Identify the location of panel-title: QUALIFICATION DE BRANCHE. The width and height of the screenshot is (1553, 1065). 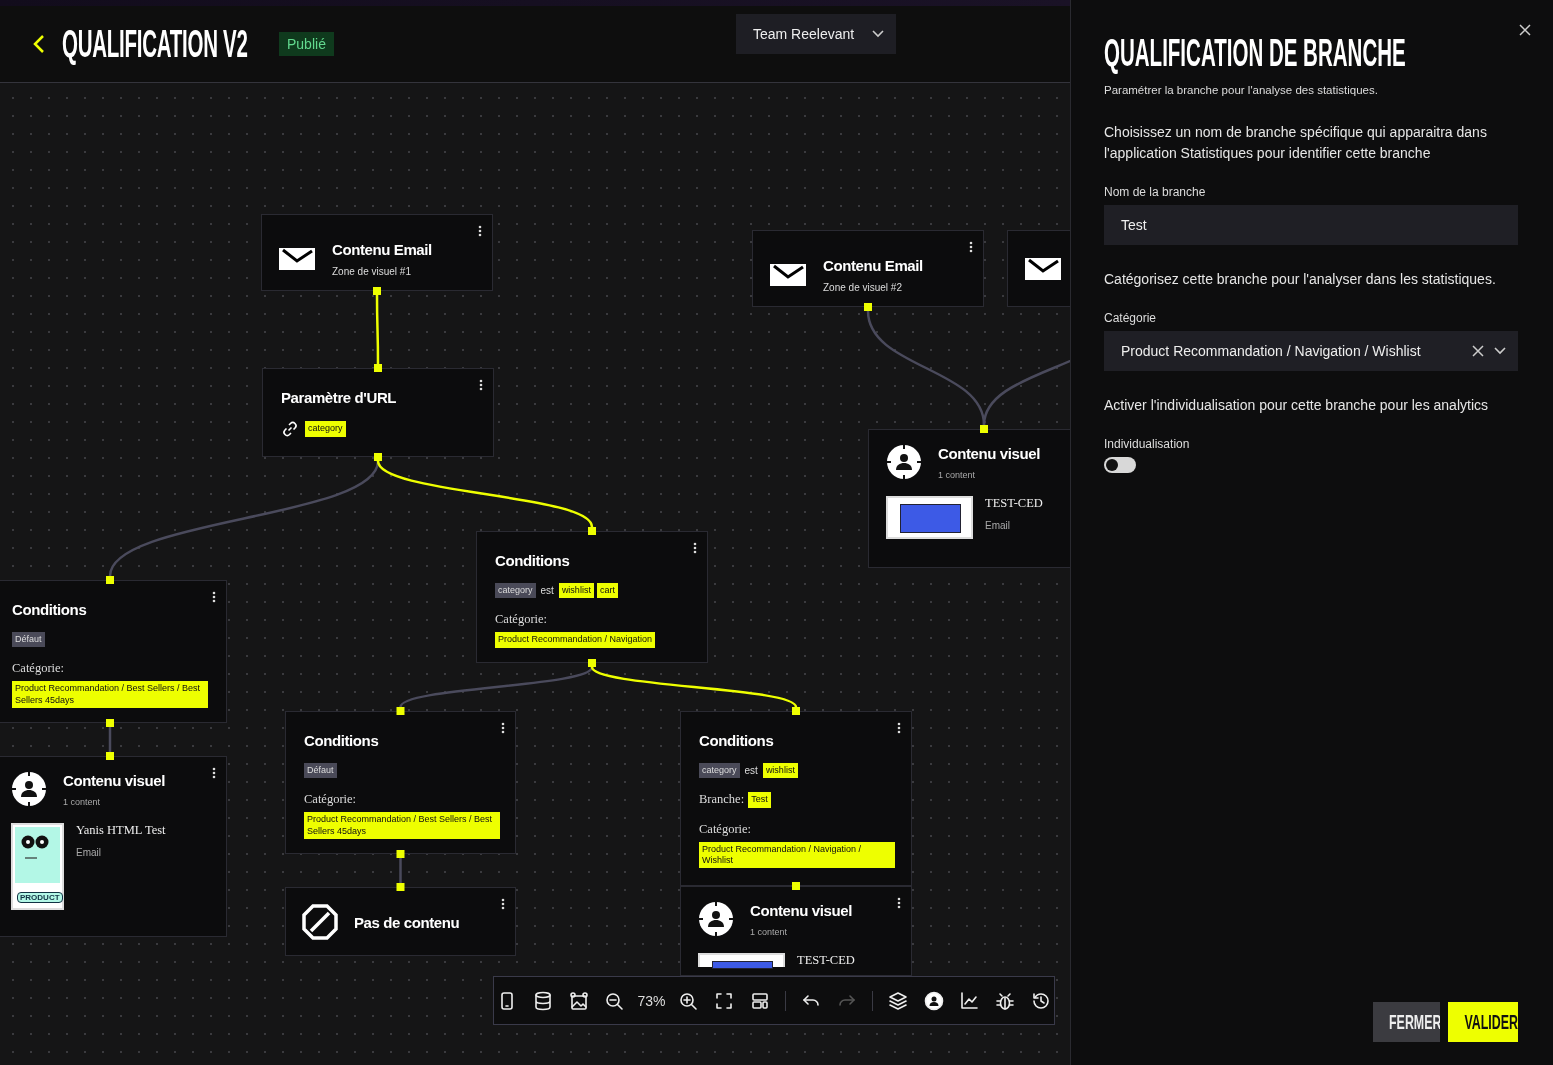
(1255, 53).